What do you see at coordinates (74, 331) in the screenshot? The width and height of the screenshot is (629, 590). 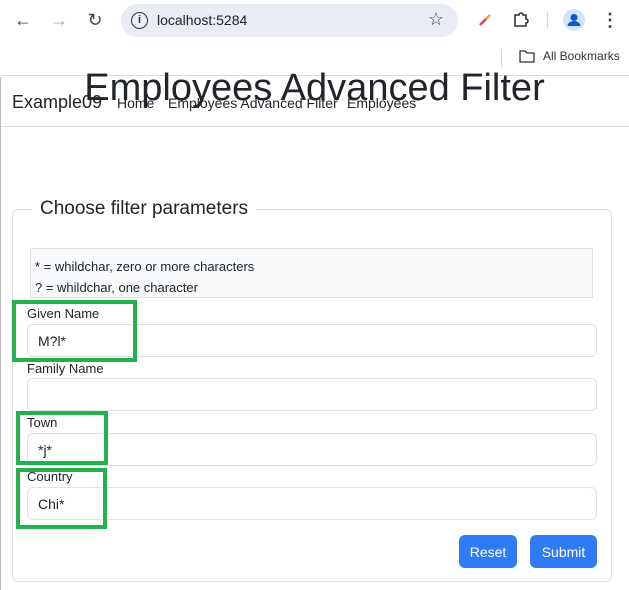 I see `highlight-given-name` at bounding box center [74, 331].